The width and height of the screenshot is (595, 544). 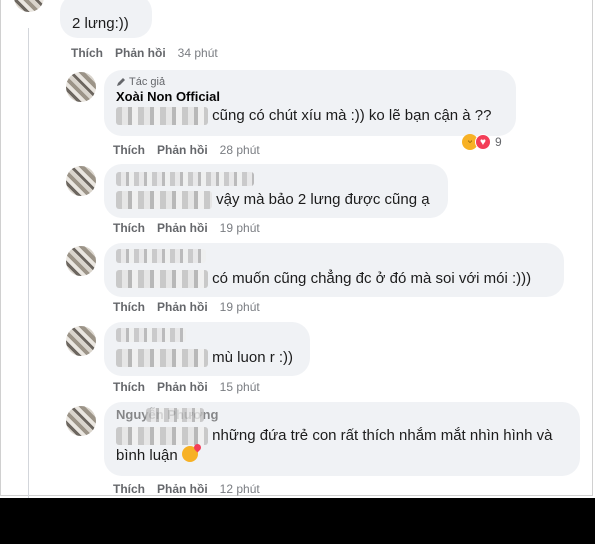 I want to click on comment-actions: Thích Phản hồi 28 phút, so click(x=192, y=150).